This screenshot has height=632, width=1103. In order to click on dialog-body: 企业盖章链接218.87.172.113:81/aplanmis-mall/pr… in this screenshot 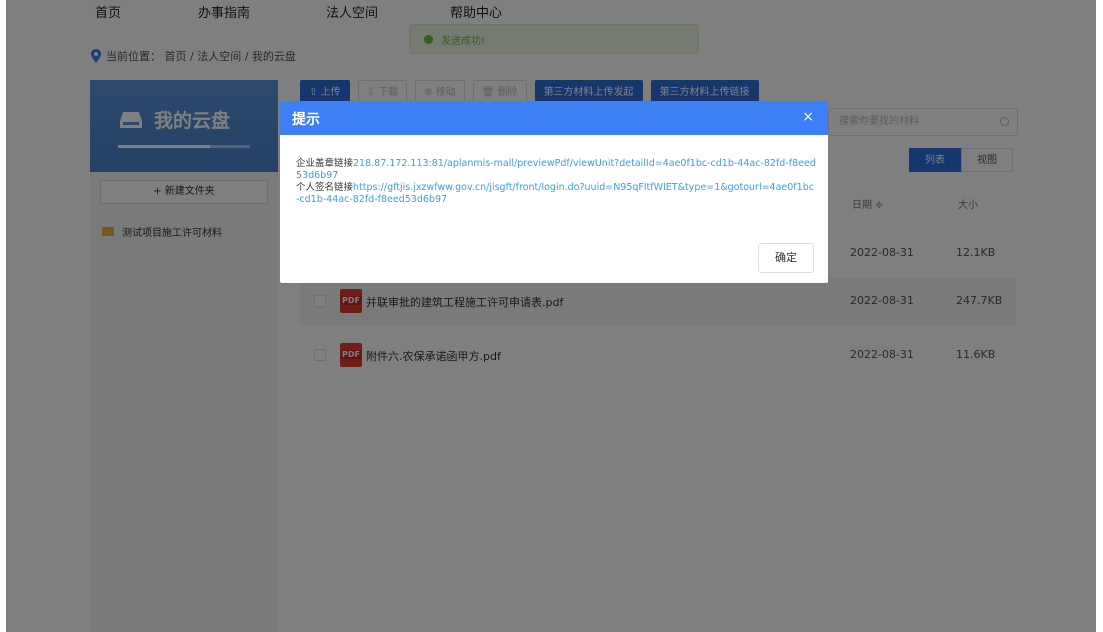, I will do `click(556, 182)`.